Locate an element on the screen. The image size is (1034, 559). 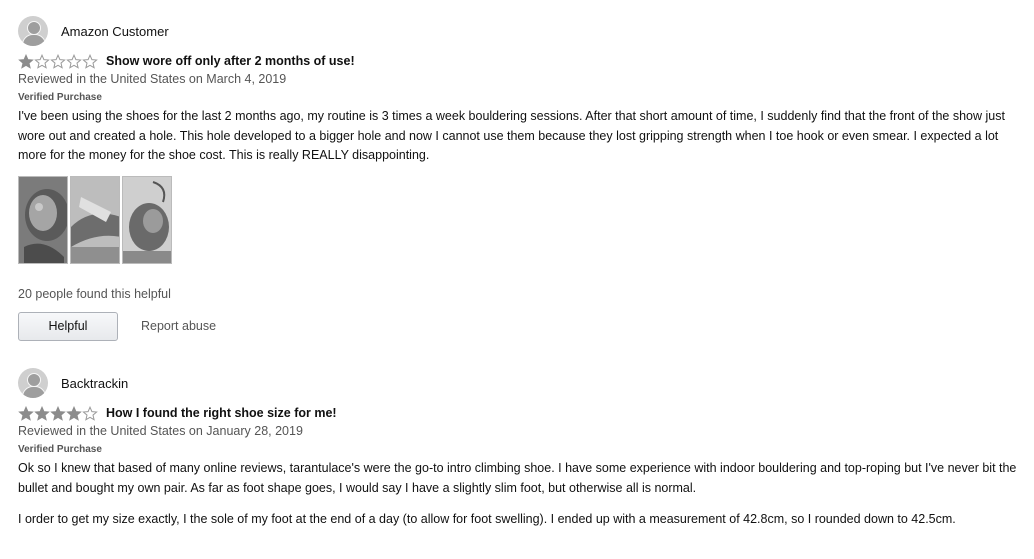
helpful-button: Helpful is located at coordinates (68, 326).